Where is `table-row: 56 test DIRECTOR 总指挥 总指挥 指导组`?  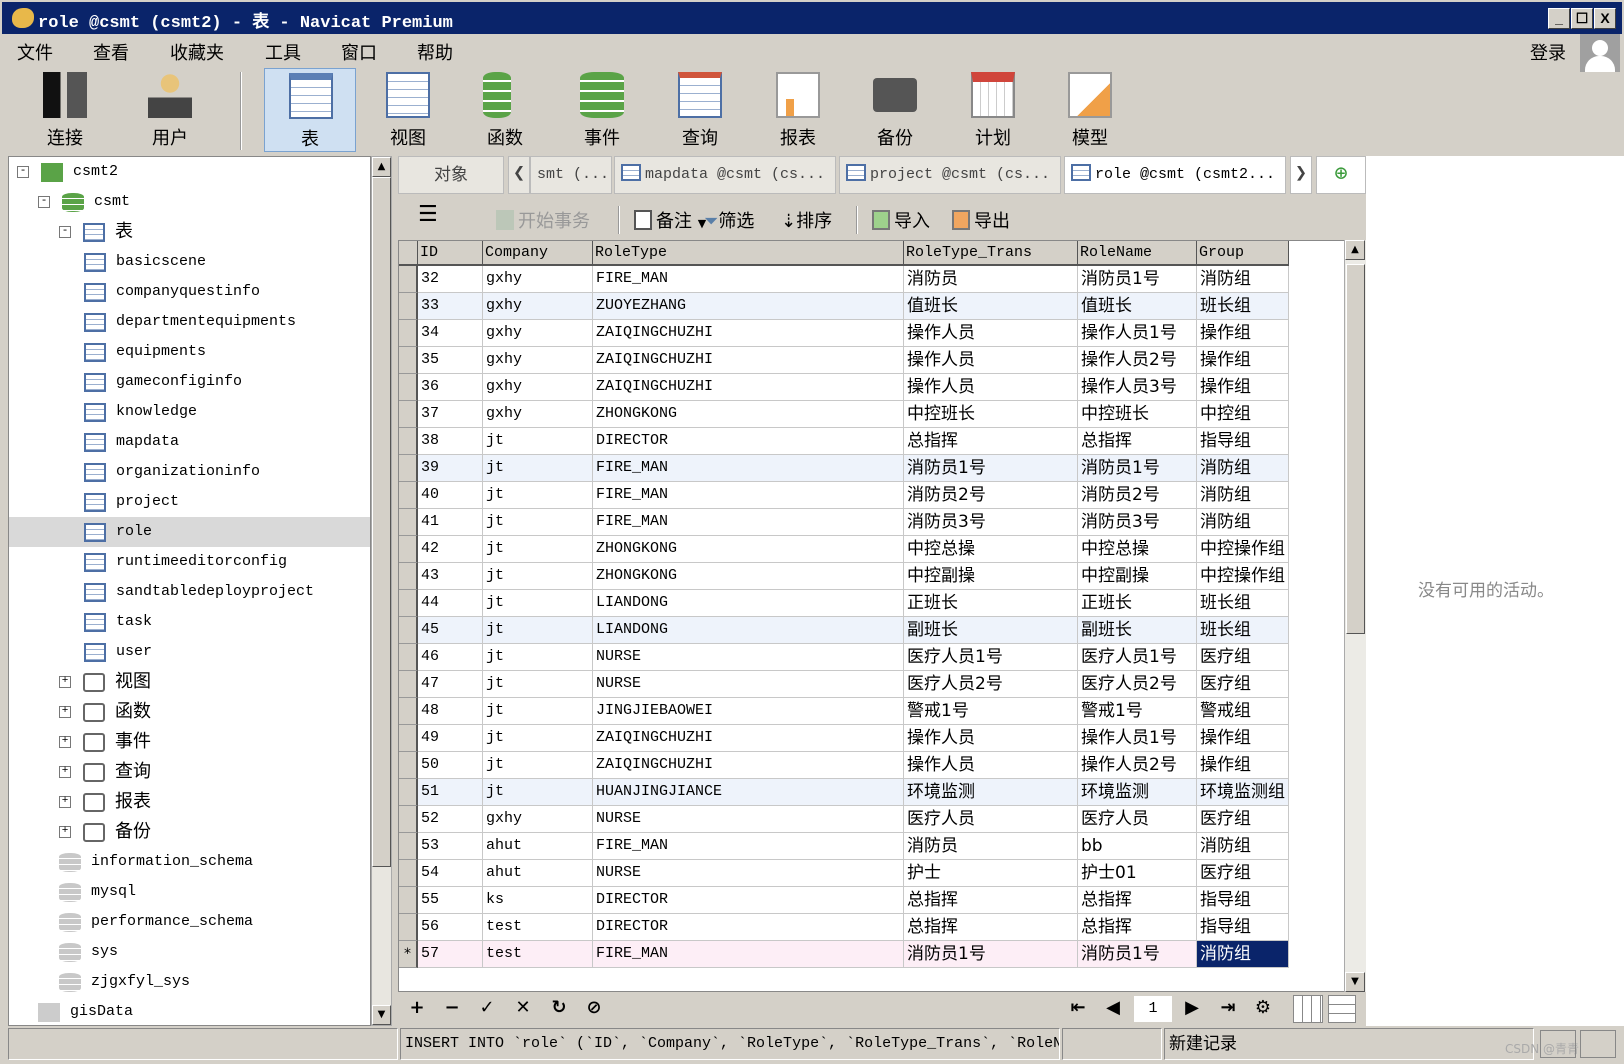
table-row: 56 test DIRECTOR 总指挥 总指挥 指导组 is located at coordinates (844, 927).